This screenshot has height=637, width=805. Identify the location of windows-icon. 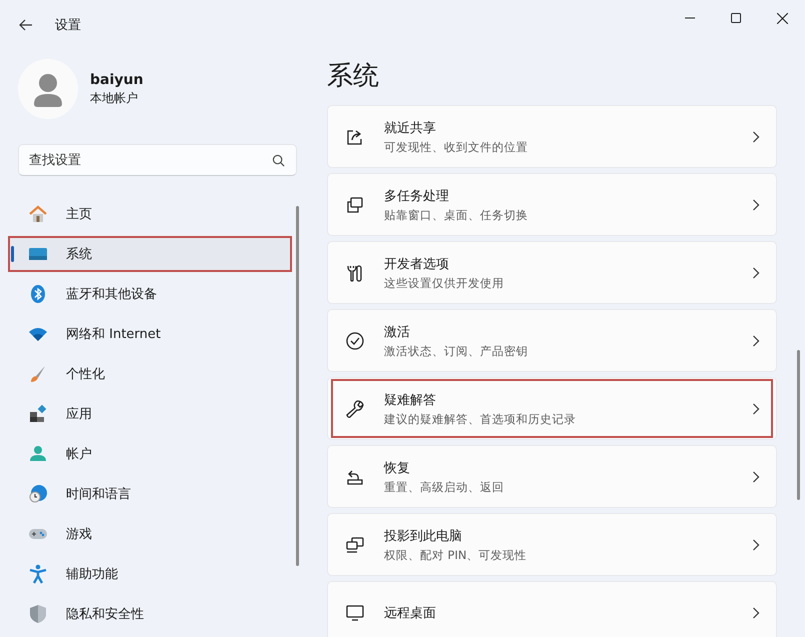
(355, 204).